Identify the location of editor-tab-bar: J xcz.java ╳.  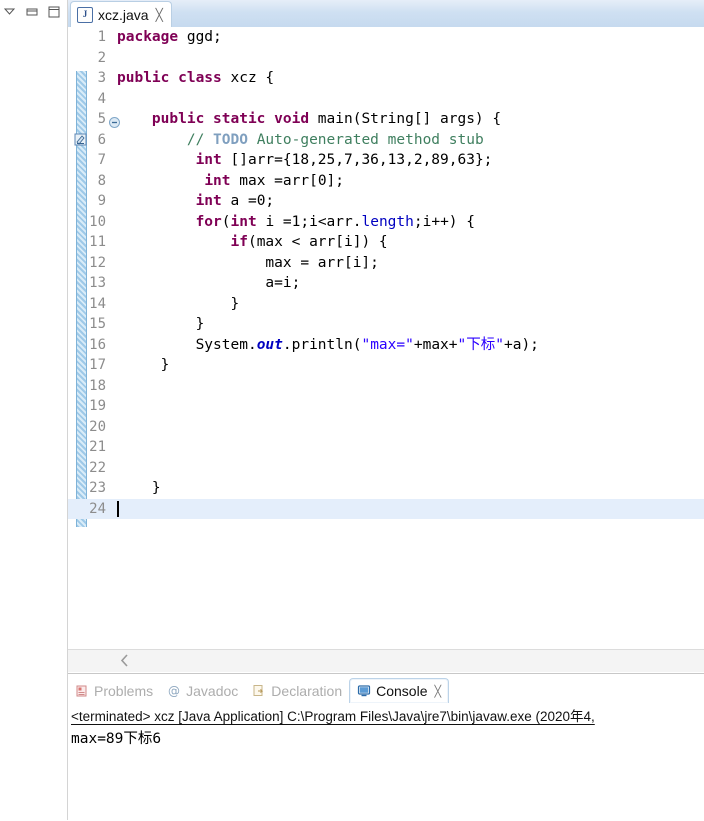
(386, 14).